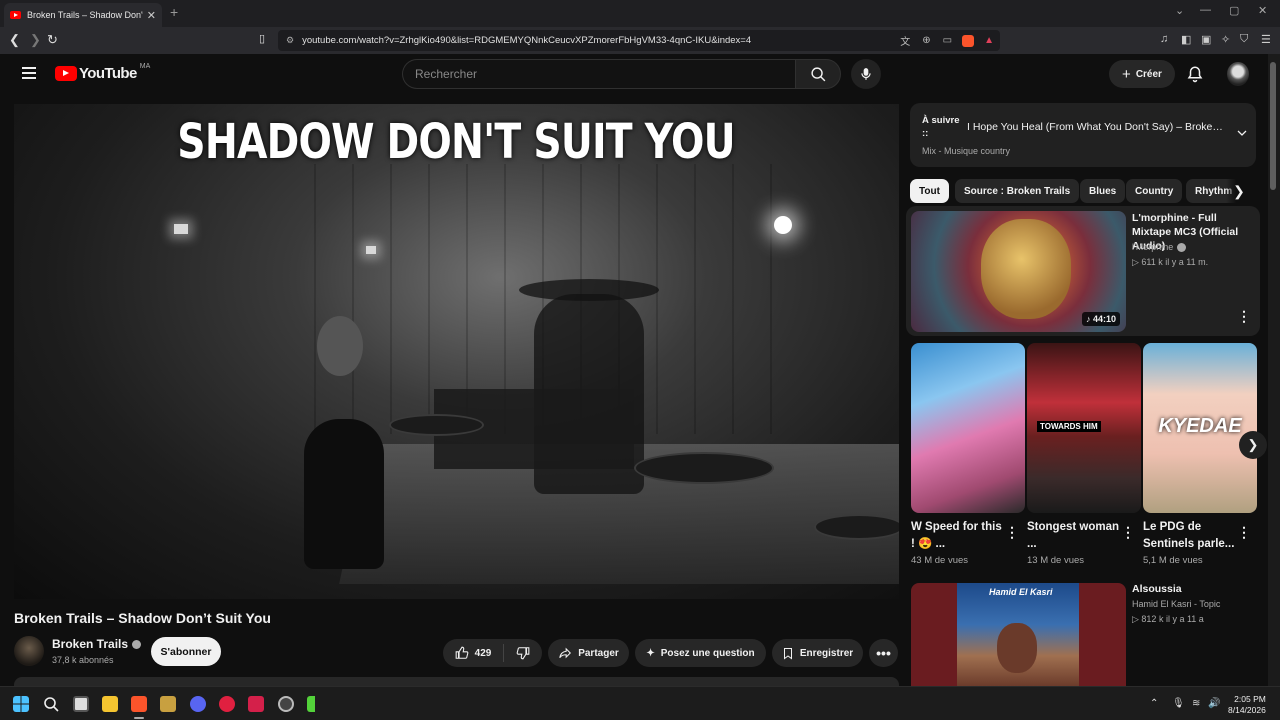 The height and width of the screenshot is (720, 1280). I want to click on chip-blues: Blues, so click(1103, 191).